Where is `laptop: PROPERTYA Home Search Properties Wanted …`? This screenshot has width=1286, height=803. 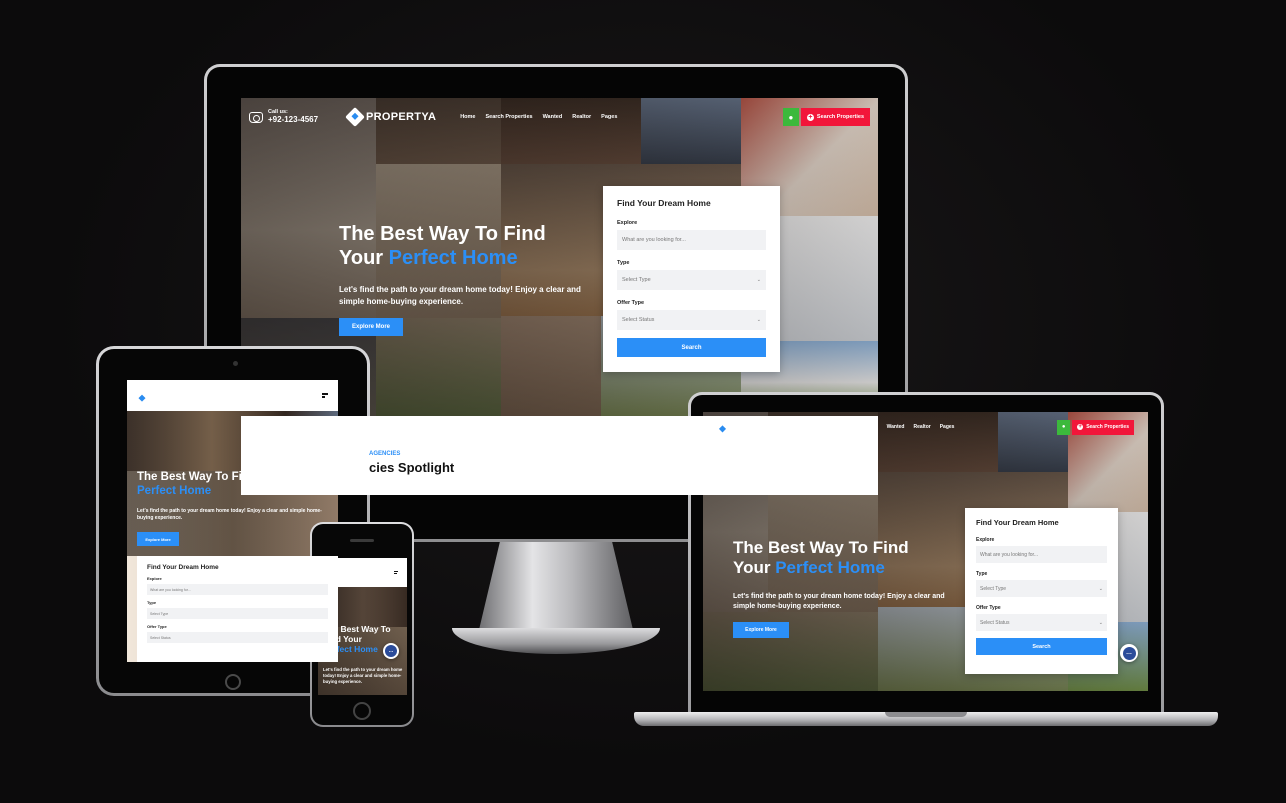
laptop: PROPERTYA Home Search Properties Wanted … is located at coordinates (926, 552).